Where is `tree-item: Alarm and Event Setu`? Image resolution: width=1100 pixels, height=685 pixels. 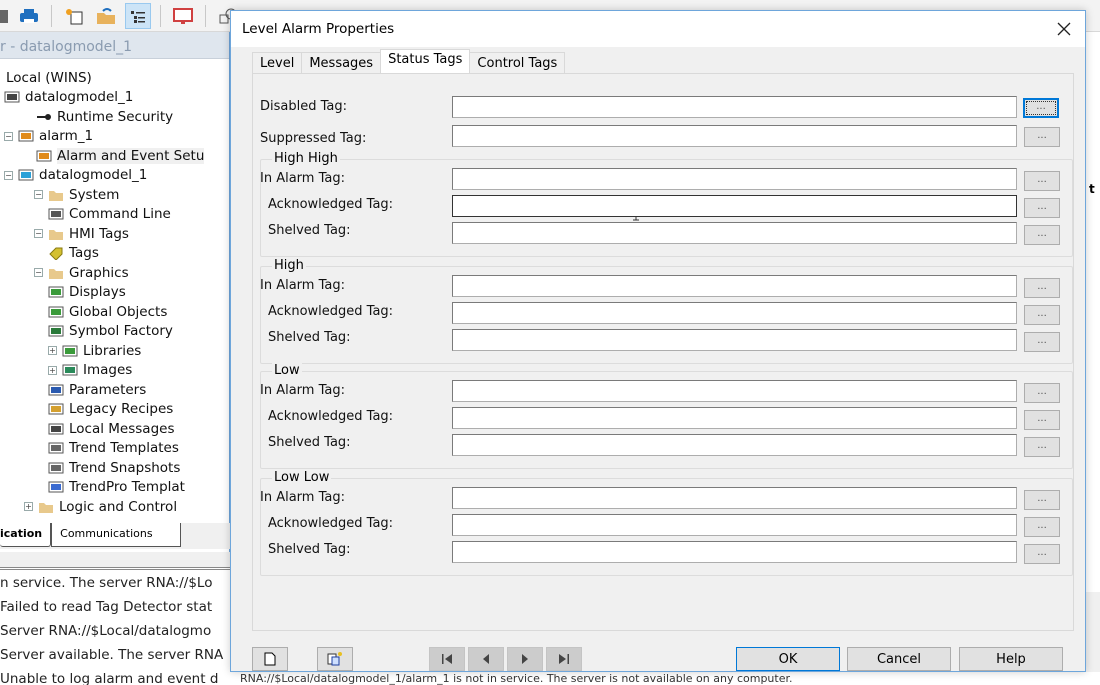
tree-item: Alarm and Event Setu is located at coordinates (120, 155).